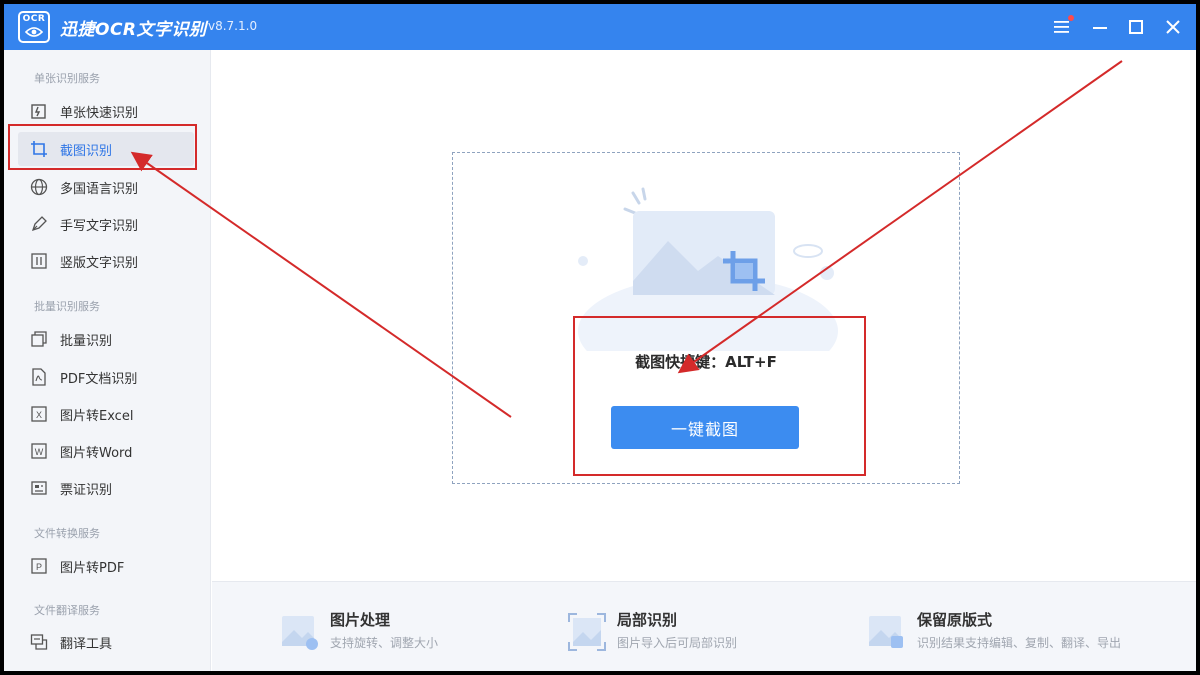  I want to click on ticket-icon, so click(39, 488).